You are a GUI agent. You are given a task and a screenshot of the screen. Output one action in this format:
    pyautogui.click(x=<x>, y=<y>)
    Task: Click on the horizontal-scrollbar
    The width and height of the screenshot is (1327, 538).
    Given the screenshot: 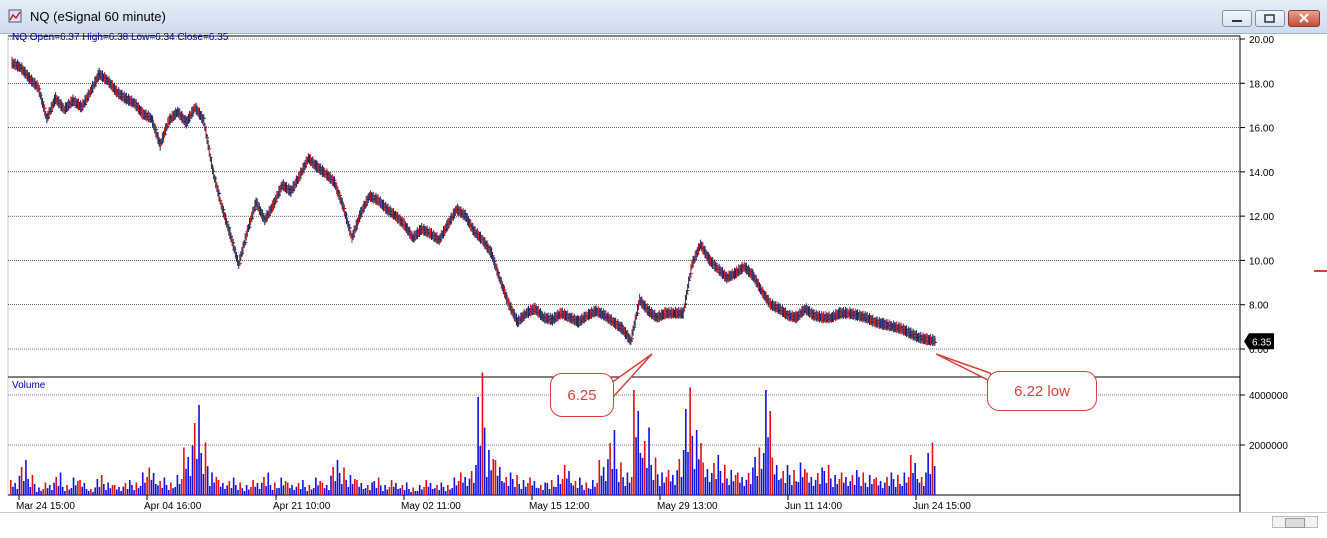 What is the action you would take?
    pyautogui.click(x=1295, y=522)
    